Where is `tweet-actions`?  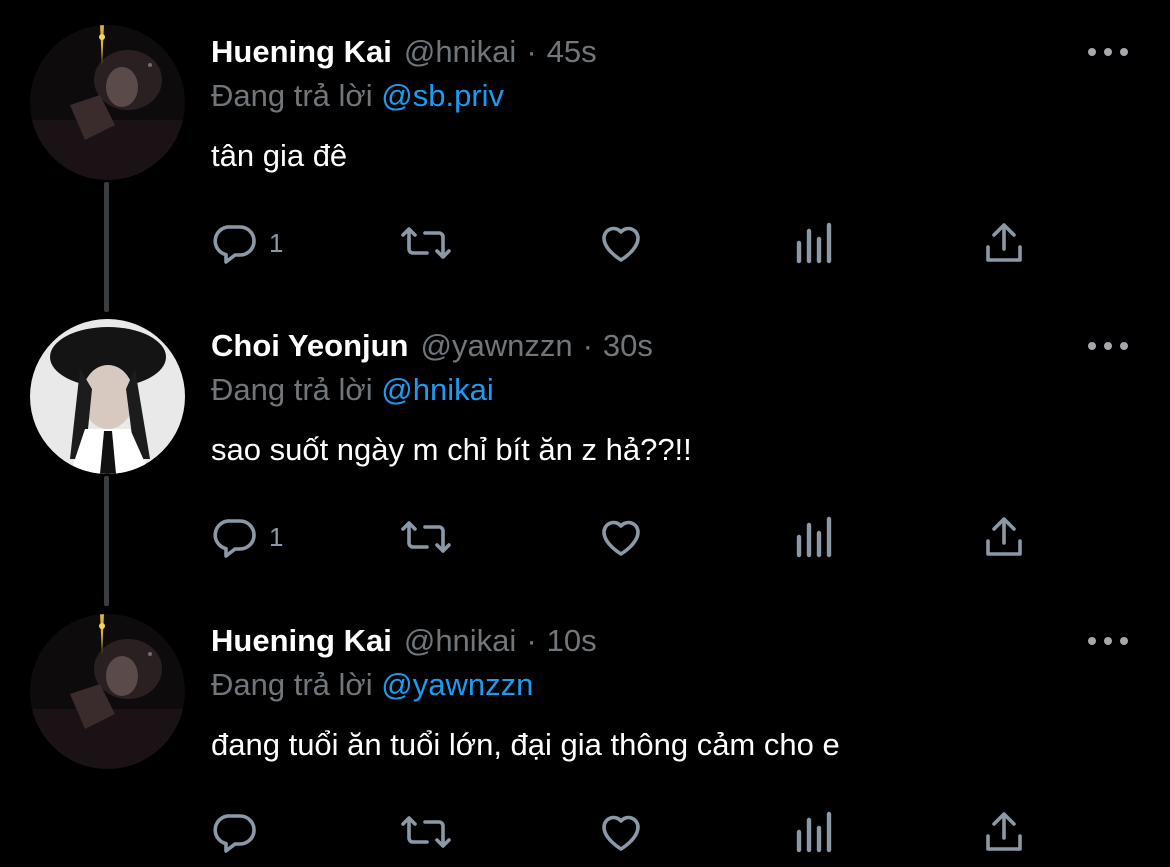
tweet-actions is located at coordinates (626, 832).